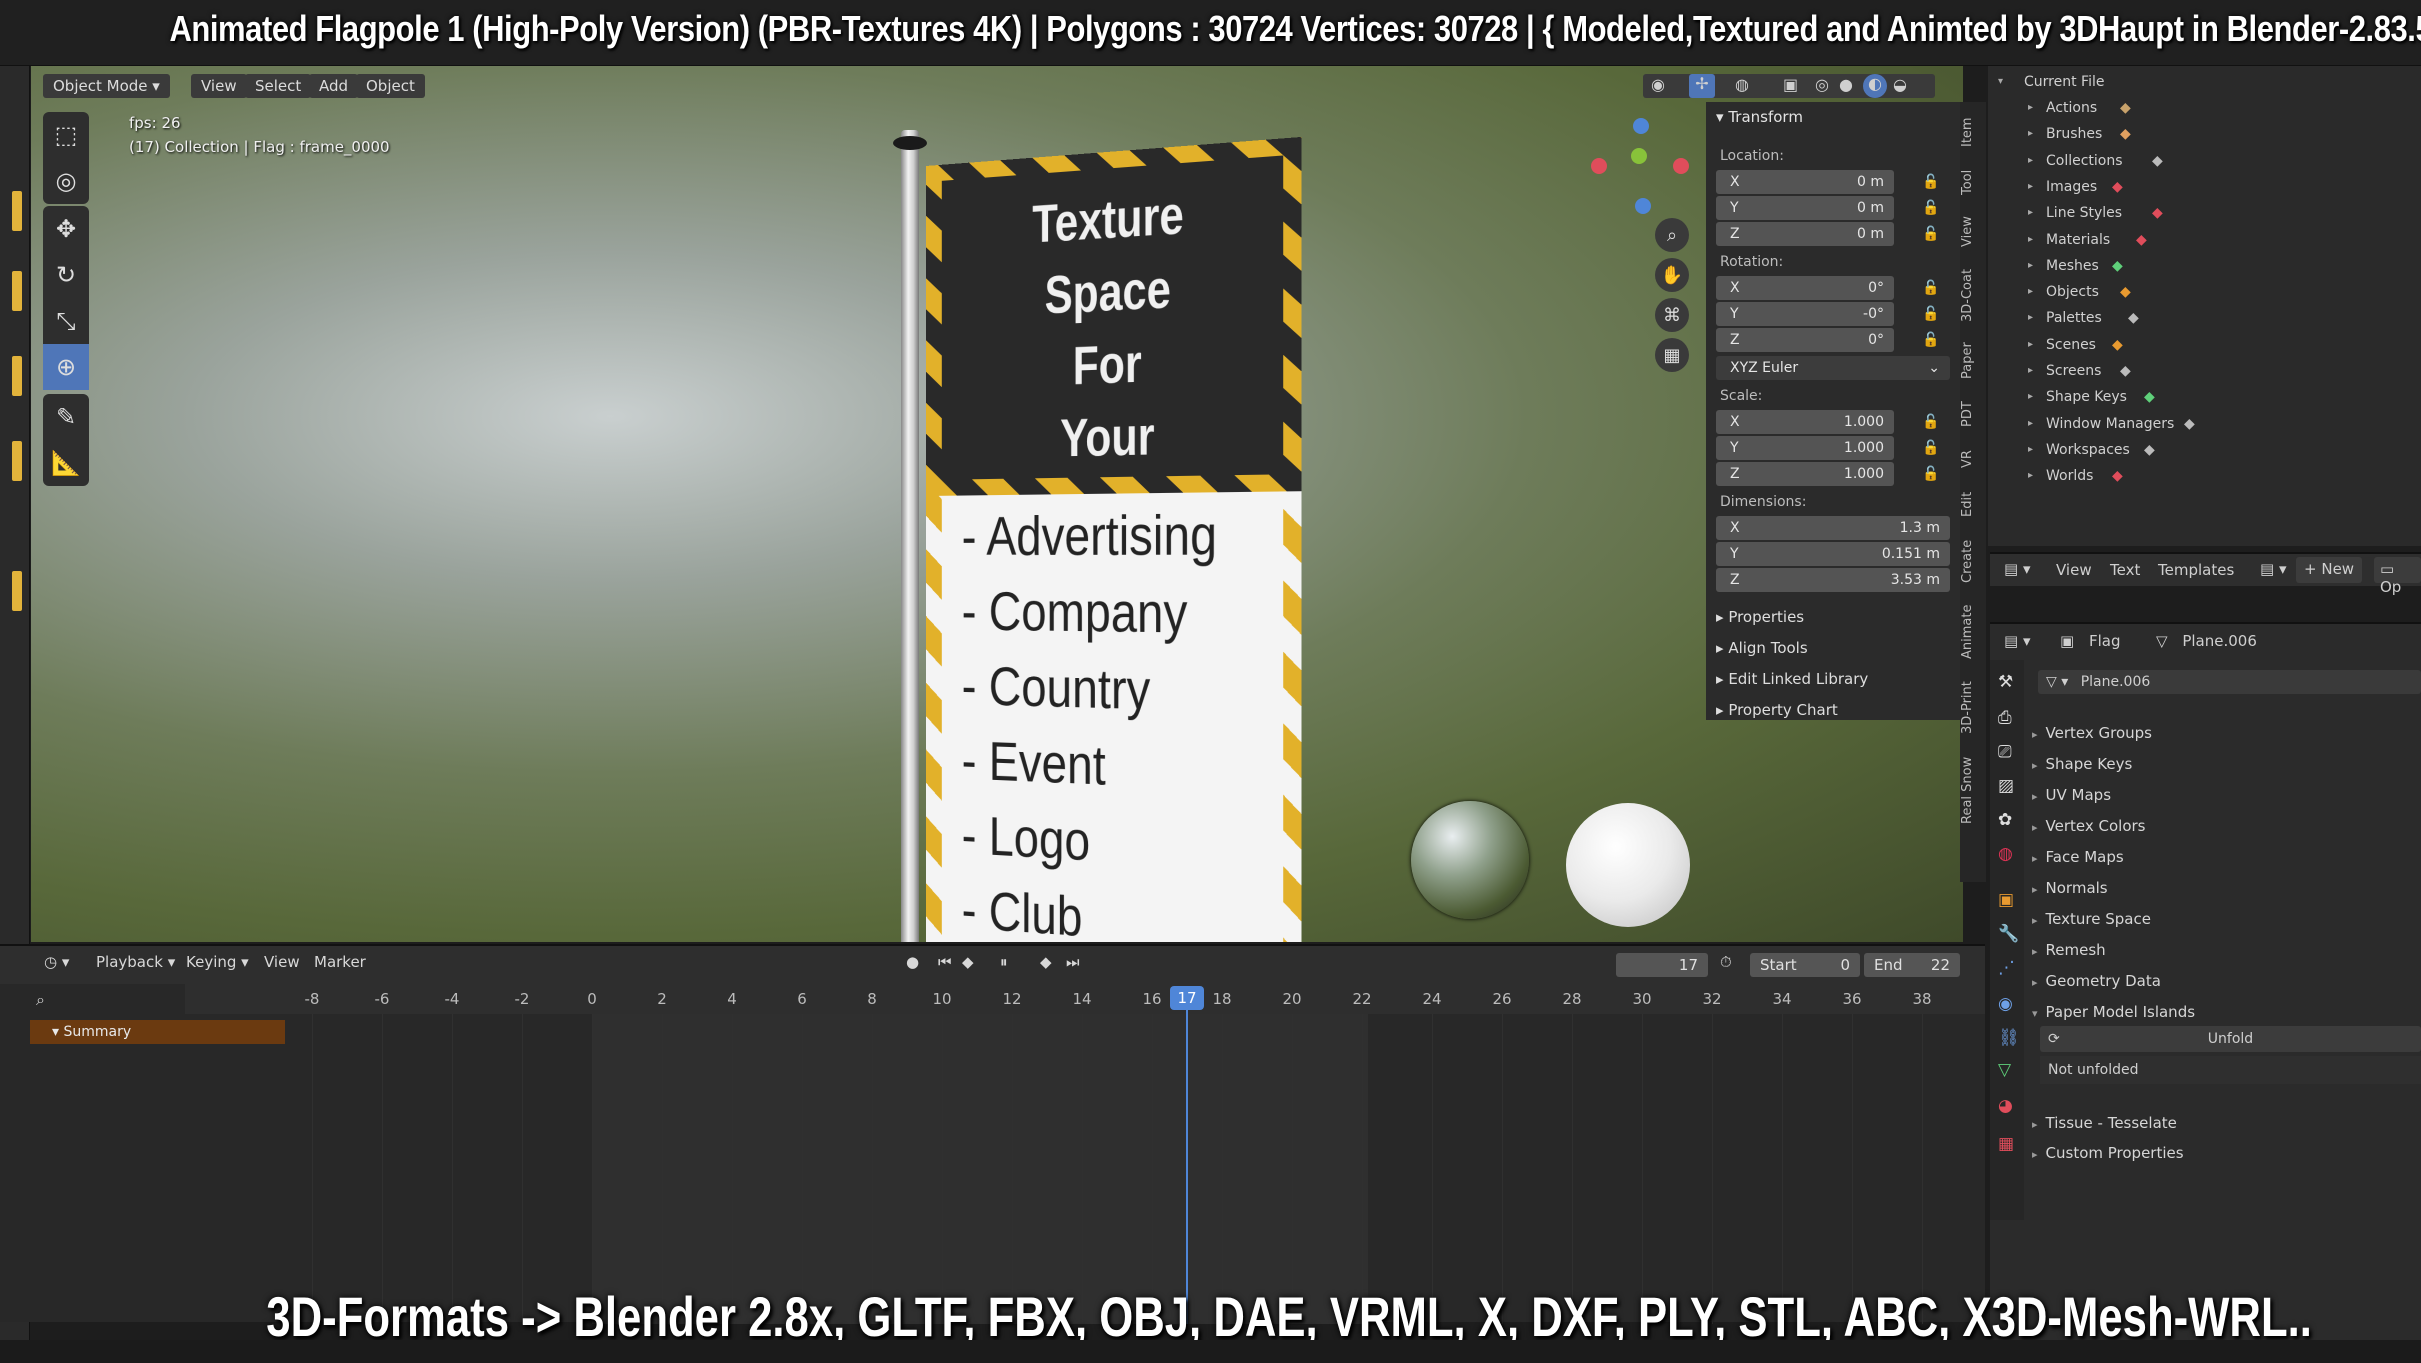 The height and width of the screenshot is (1363, 2421). What do you see at coordinates (66, 229) in the screenshot?
I see `move-icon: ✥` at bounding box center [66, 229].